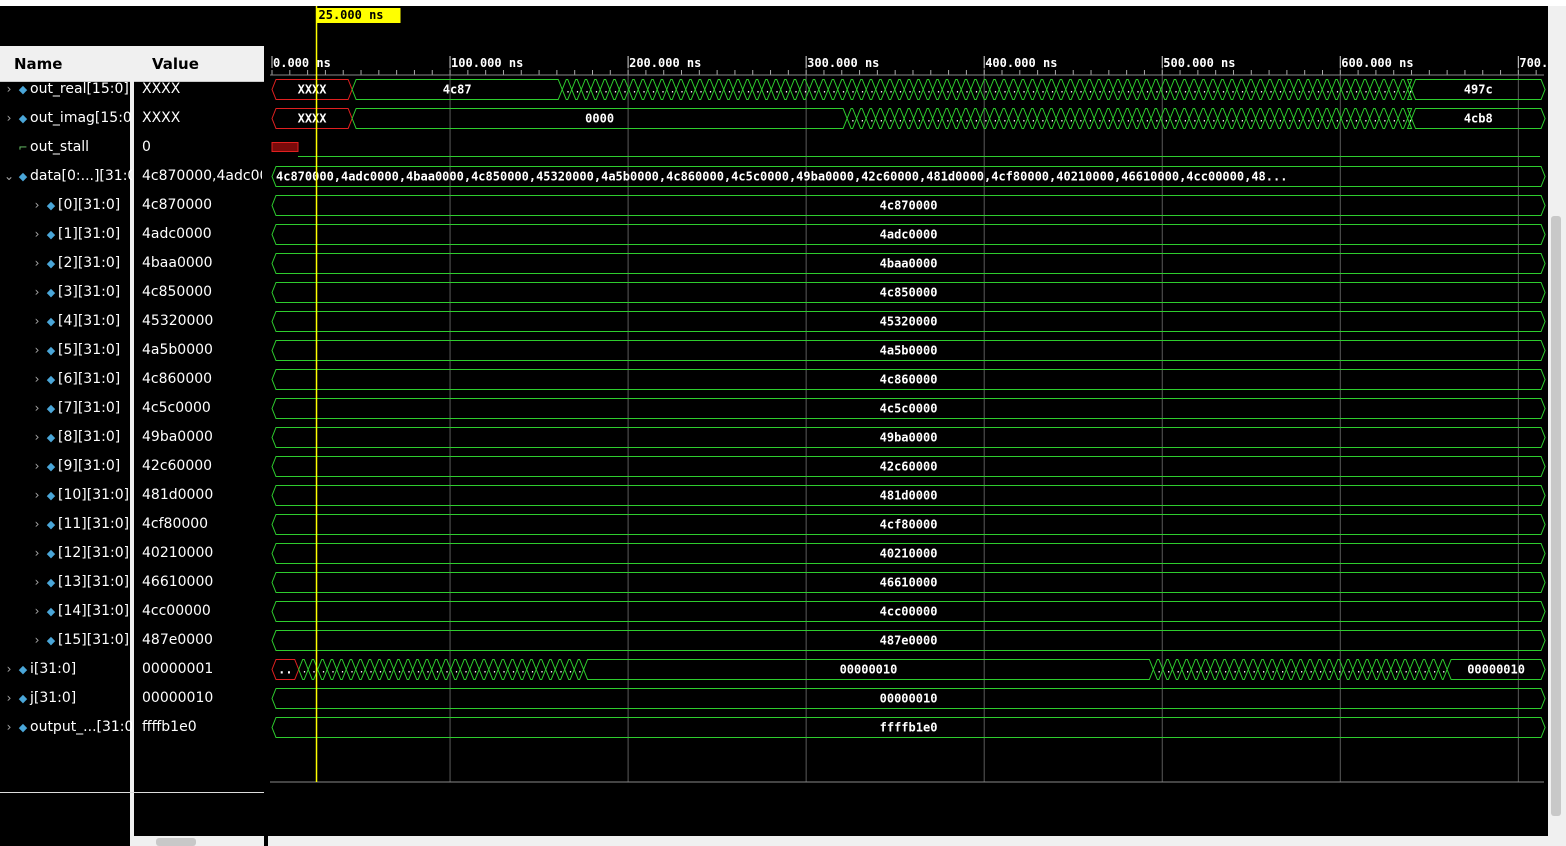 The height and width of the screenshot is (846, 1566). What do you see at coordinates (94, 582) in the screenshot?
I see `signal-name-label: [13][31:0]` at bounding box center [94, 582].